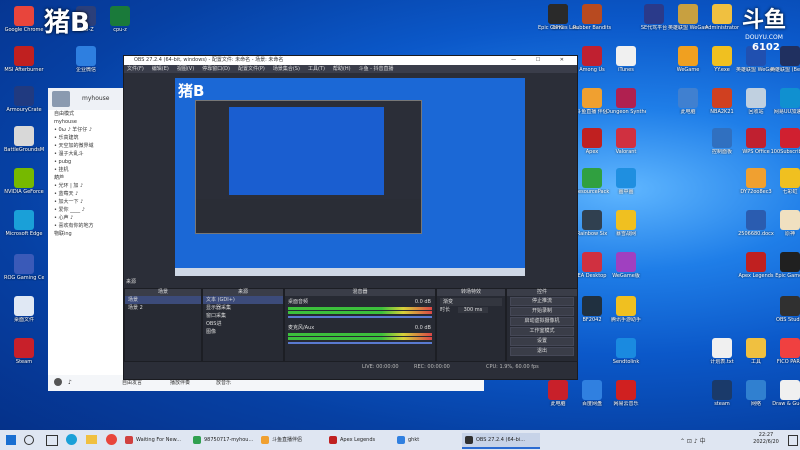  Describe the element at coordinates (626, 393) in the screenshot. I see `desktop-icon: 网易云音乐` at that location.